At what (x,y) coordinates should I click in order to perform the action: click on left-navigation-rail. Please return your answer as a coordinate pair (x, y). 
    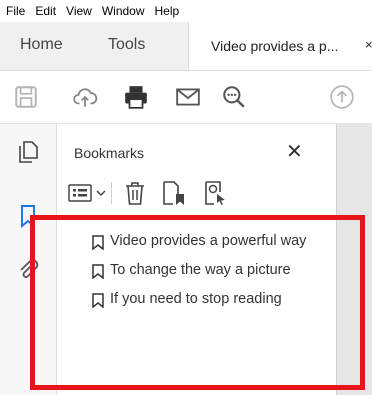
    Looking at the image, I should click on (28, 259).